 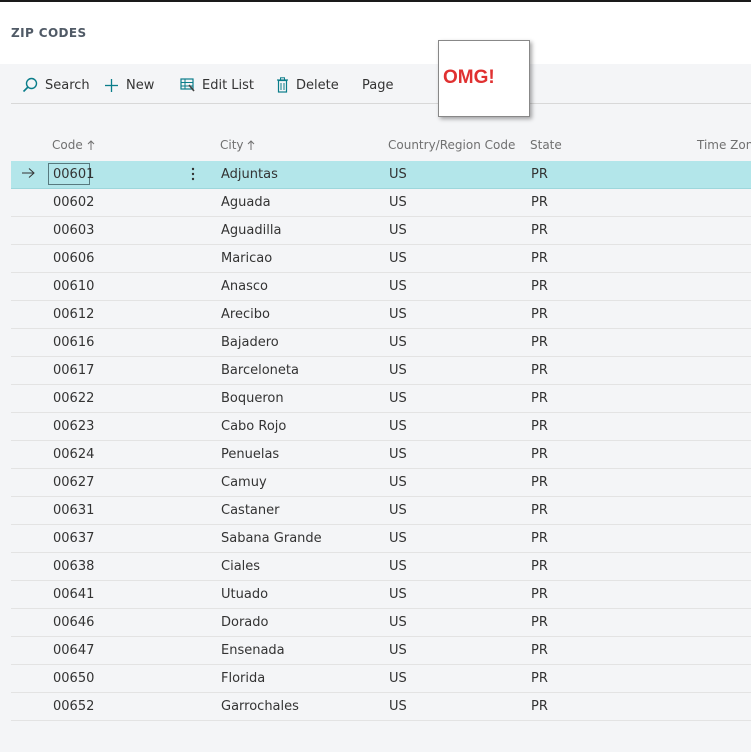 I want to click on cell-city: Boqueron, so click(x=252, y=398).